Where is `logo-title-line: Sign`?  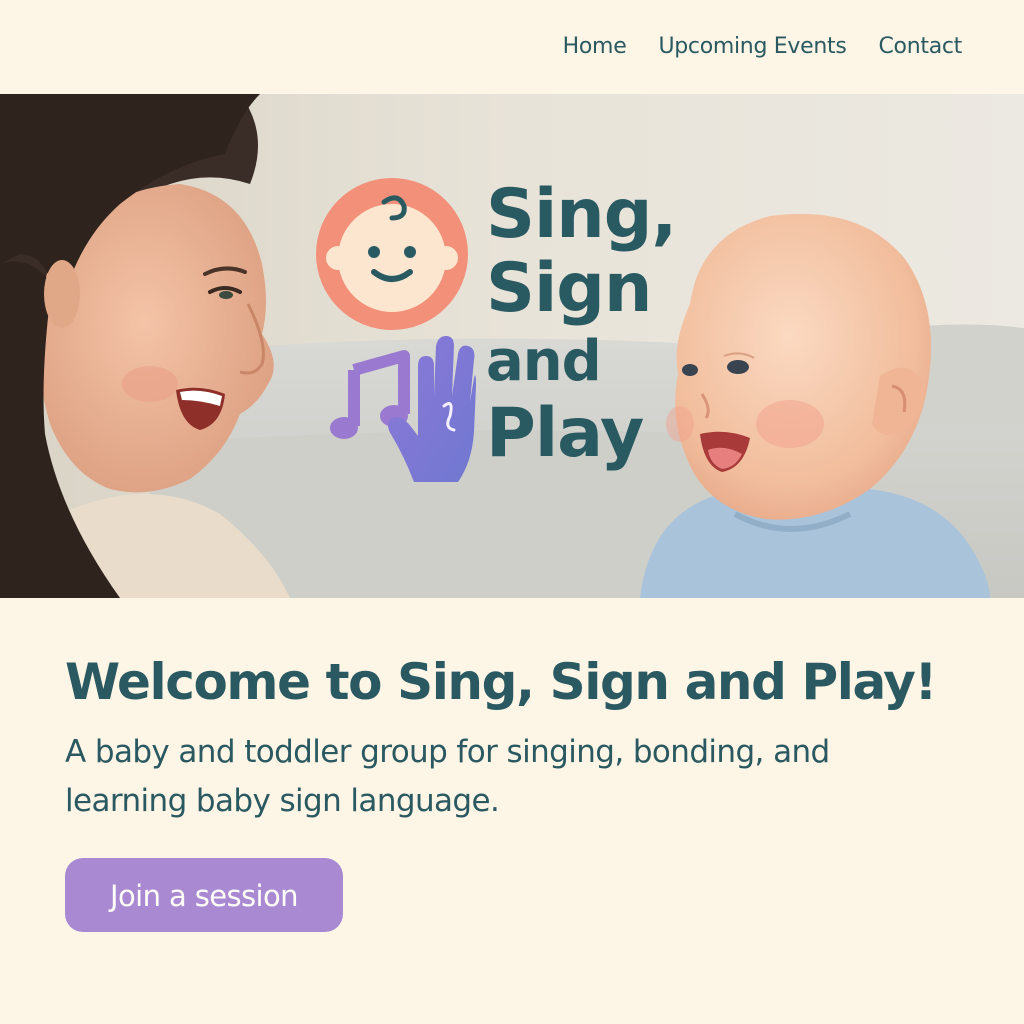
logo-title-line: Sign is located at coordinates (569, 288).